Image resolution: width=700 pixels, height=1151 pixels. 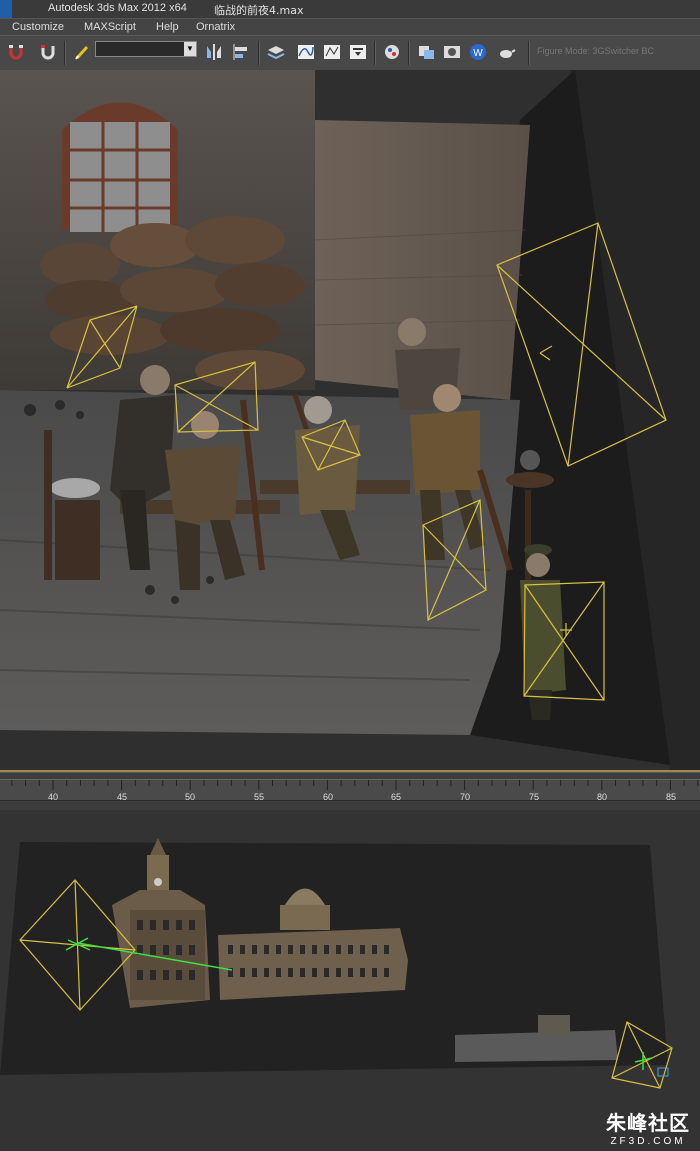 I want to click on tick-label: 55, so click(x=259, y=797).